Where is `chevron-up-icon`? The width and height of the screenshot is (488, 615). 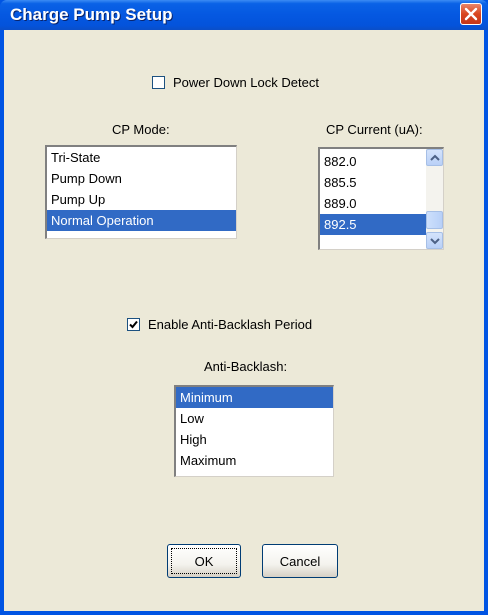 chevron-up-icon is located at coordinates (435, 157).